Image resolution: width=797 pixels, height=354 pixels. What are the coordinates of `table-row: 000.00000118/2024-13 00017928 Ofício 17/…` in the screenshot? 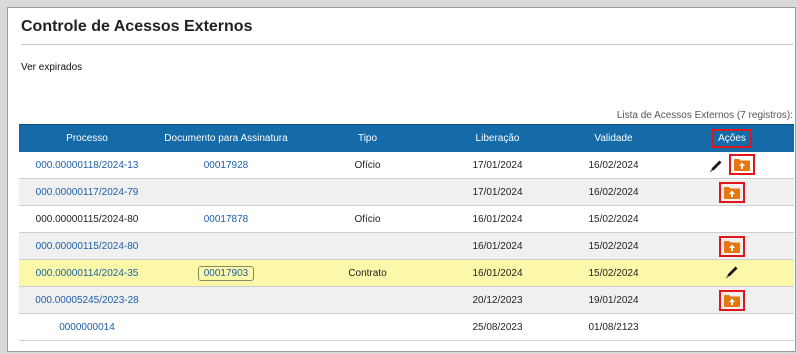 It's located at (406, 165).